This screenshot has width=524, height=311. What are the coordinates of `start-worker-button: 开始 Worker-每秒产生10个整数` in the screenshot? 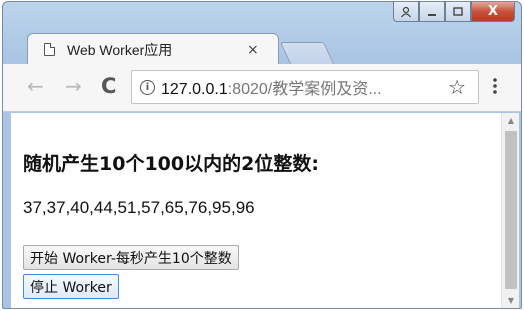 It's located at (131, 257).